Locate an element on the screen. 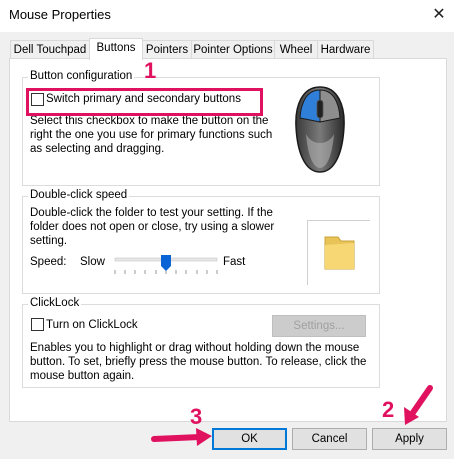  annotation-arrows is located at coordinates (292, 415).